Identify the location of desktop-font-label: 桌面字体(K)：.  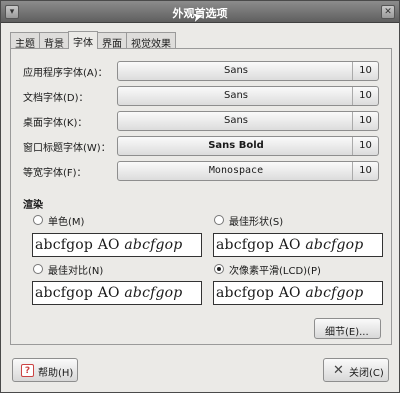
(55, 123).